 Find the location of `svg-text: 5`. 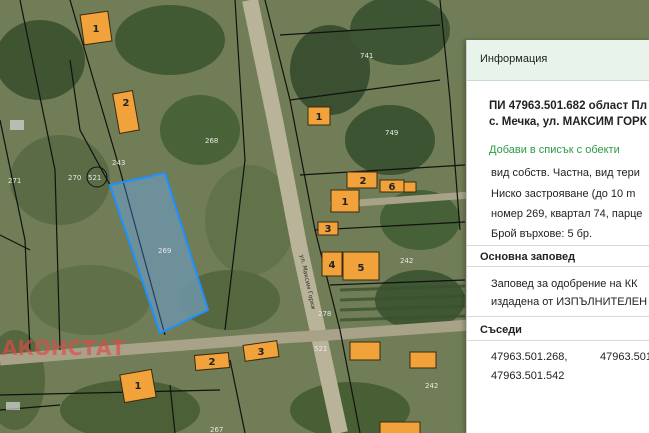

svg-text: 5 is located at coordinates (361, 268).